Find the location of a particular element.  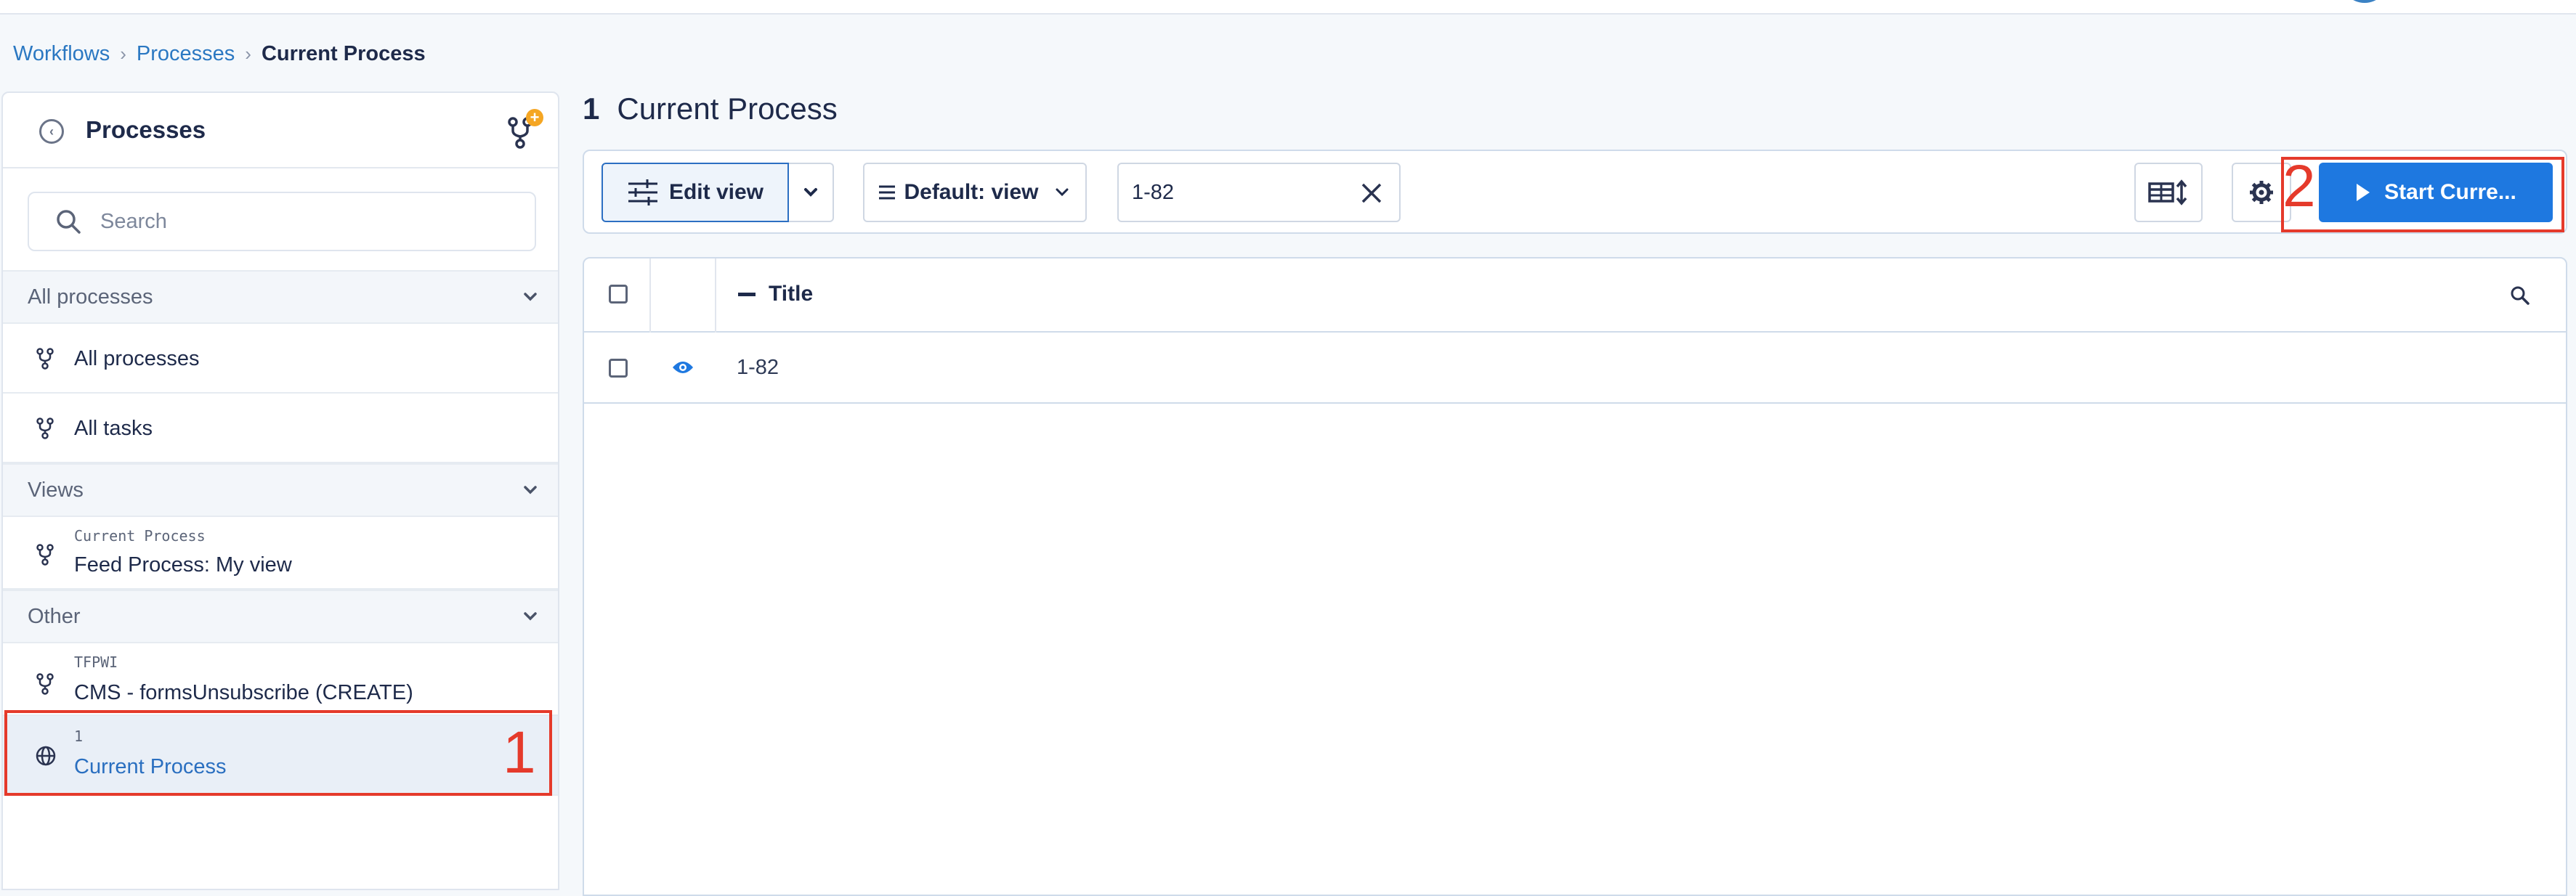

page-title-text: Current Process is located at coordinates (727, 108).